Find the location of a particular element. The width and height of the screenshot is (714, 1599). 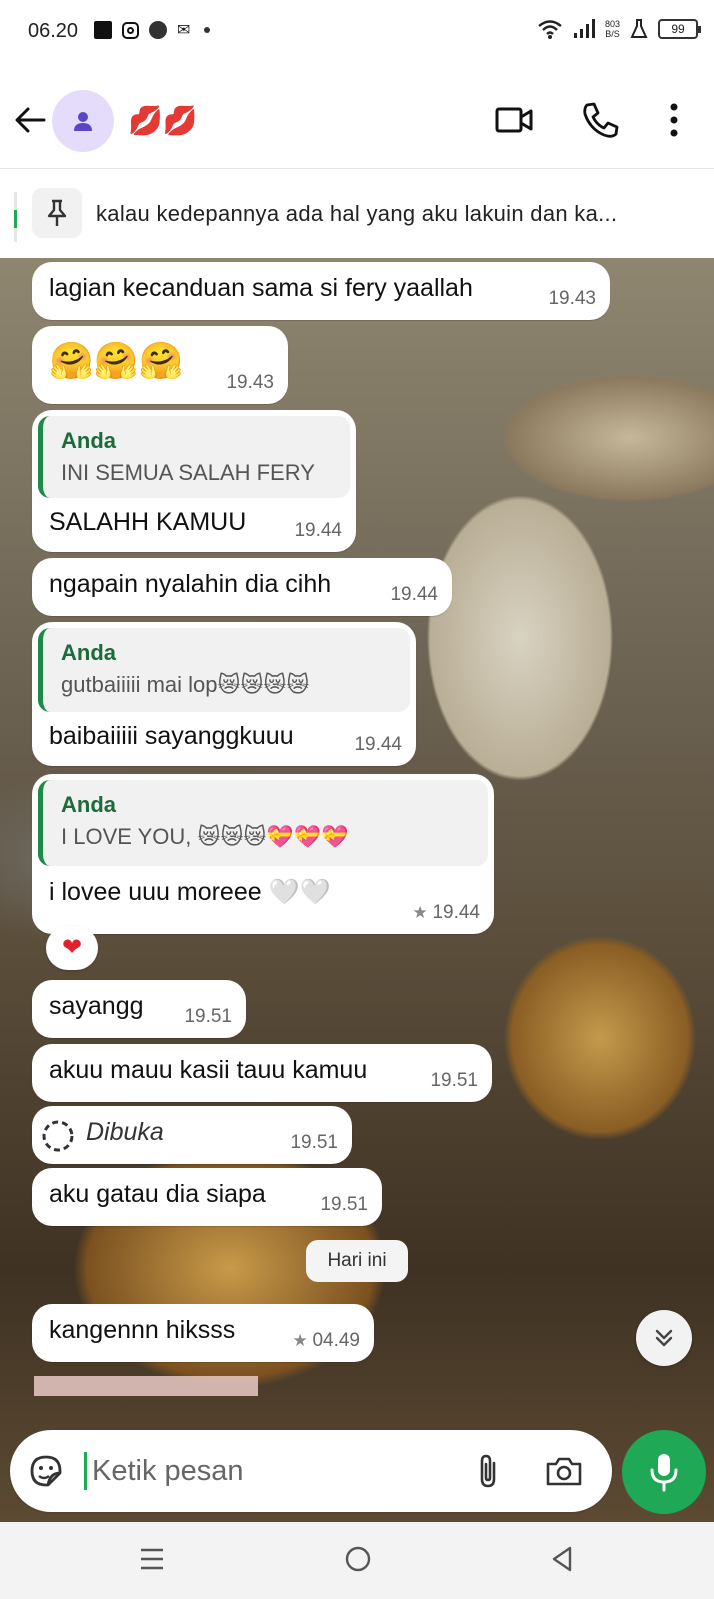

notification-icons: ✉ is located at coordinates (152, 30).